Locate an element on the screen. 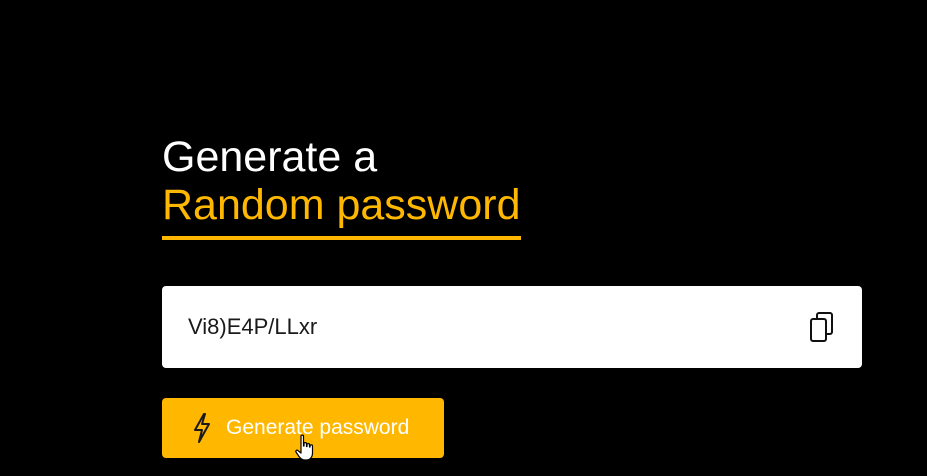  generated-password-text: Vi8)E4P/LLxr is located at coordinates (252, 327).